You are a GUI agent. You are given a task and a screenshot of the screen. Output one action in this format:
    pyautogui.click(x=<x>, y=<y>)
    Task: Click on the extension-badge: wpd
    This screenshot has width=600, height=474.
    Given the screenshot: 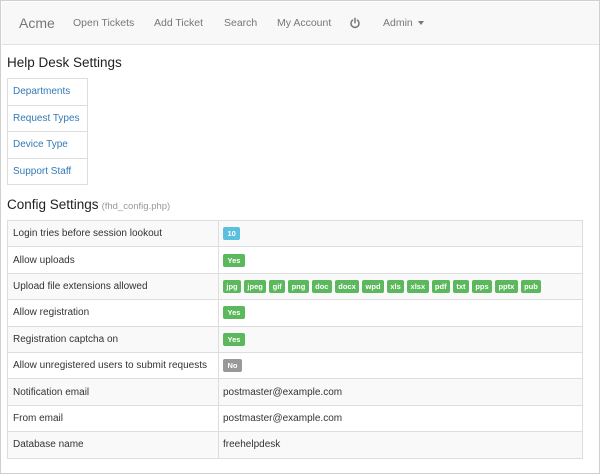 What is the action you would take?
    pyautogui.click(x=373, y=286)
    